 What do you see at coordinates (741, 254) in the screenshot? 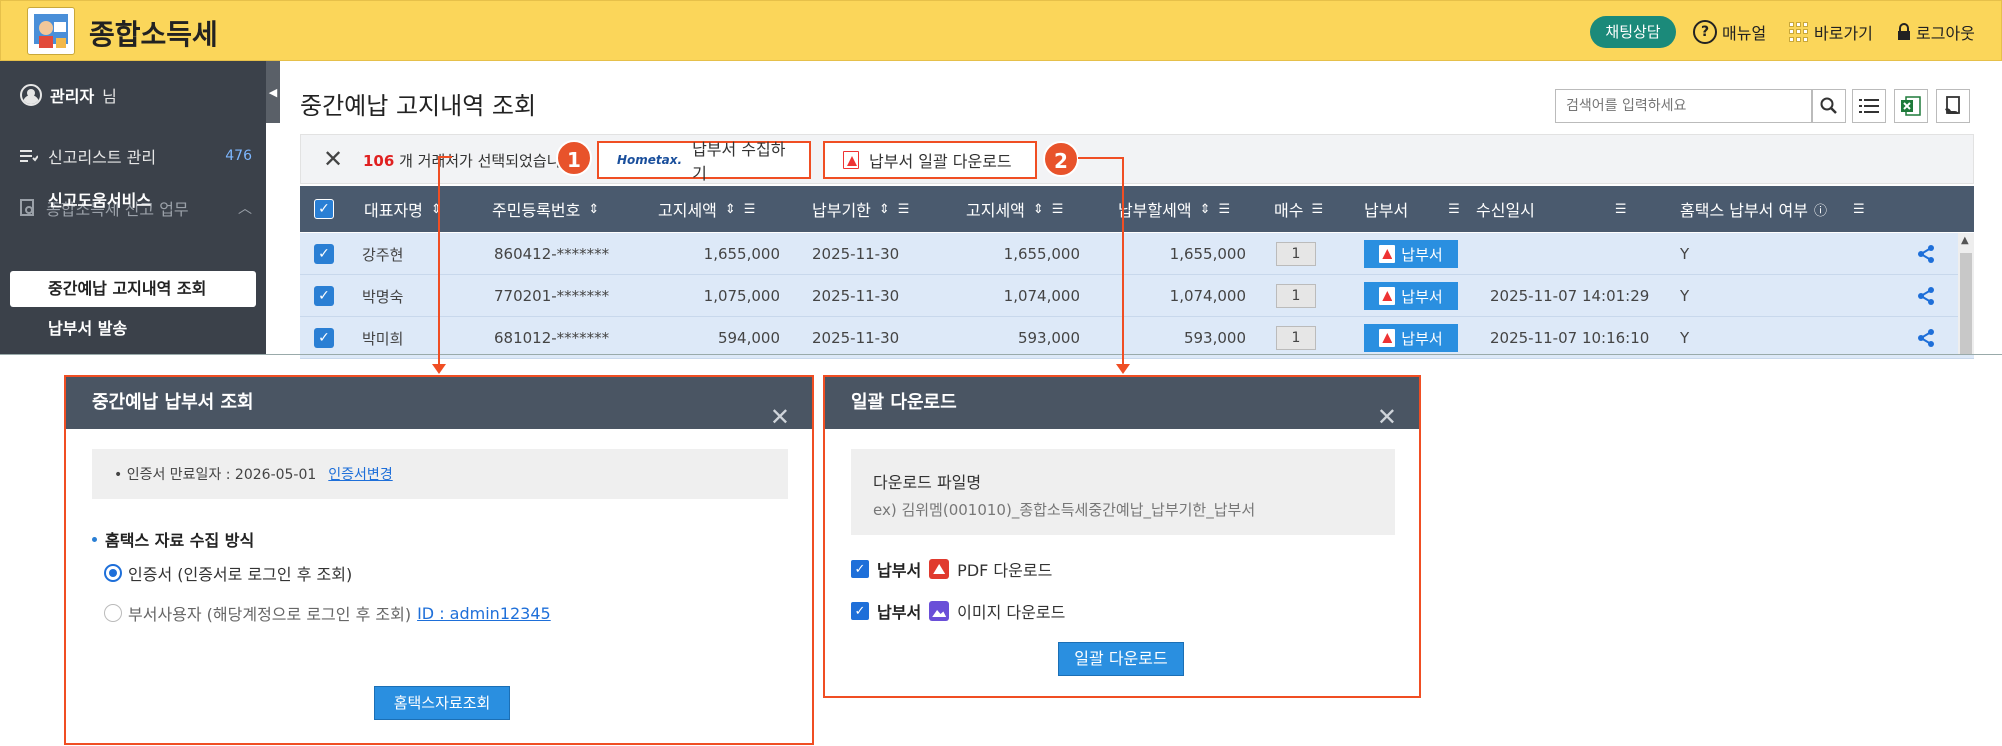
I see `cell-notice-tax: 1,655,000` at bounding box center [741, 254].